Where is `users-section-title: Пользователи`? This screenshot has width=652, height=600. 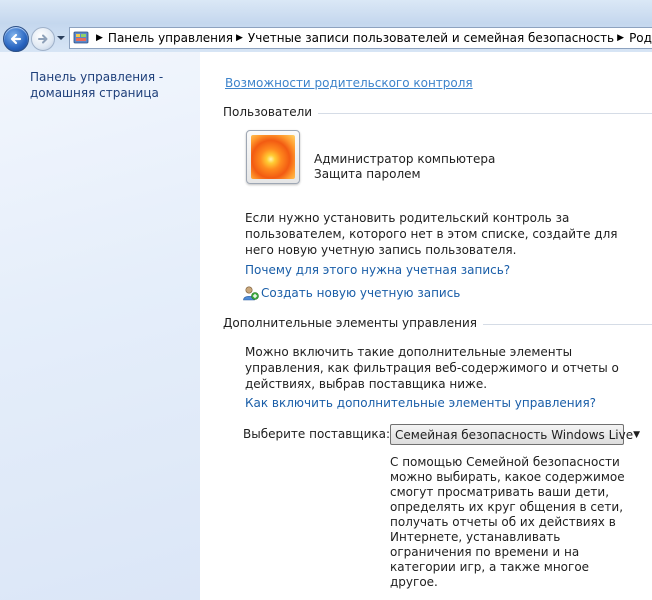 users-section-title: Пользователи is located at coordinates (268, 112).